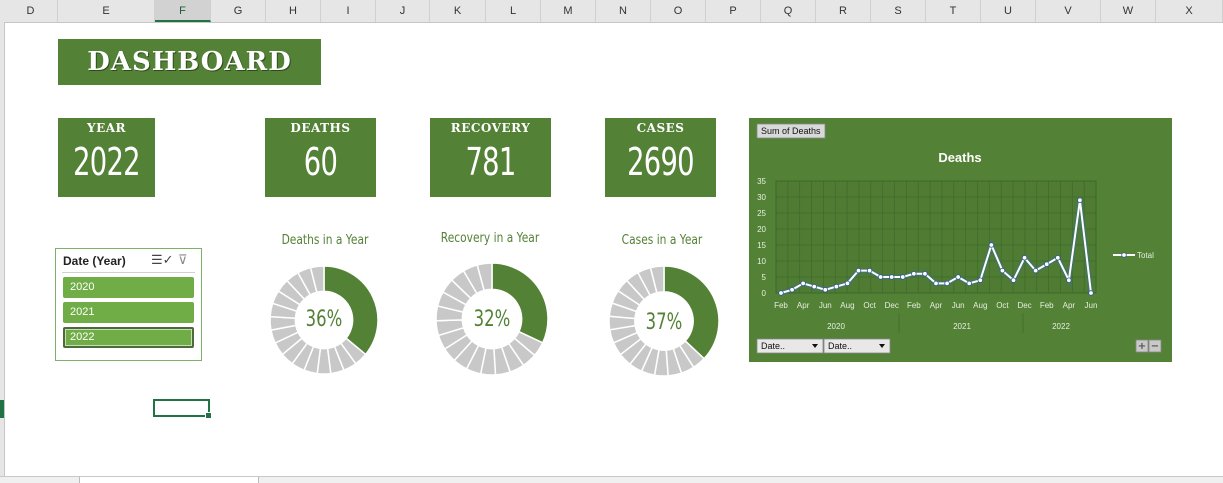 The image size is (1223, 483). I want to click on kpi-deaths-card: DEATHS 60, so click(320, 157).